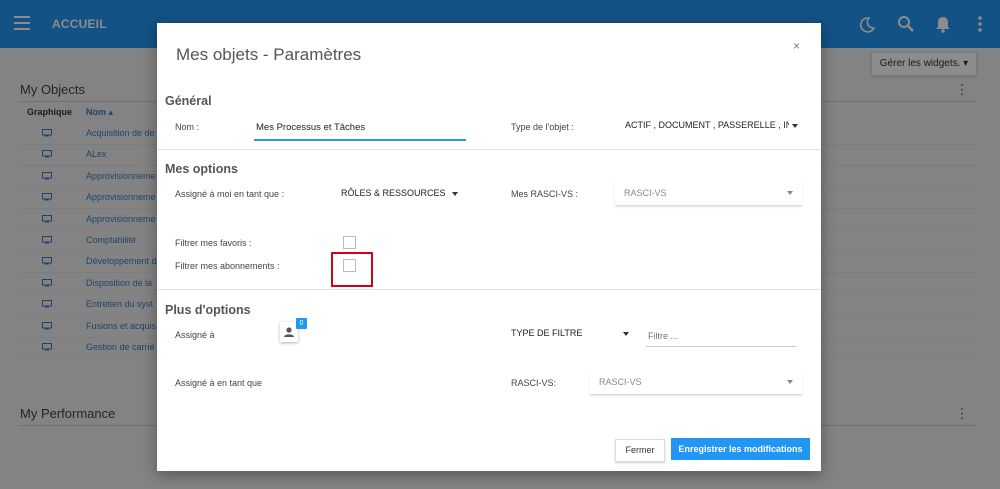  What do you see at coordinates (534, 383) in the screenshot?
I see `rasci-label: RASCI-VS:` at bounding box center [534, 383].